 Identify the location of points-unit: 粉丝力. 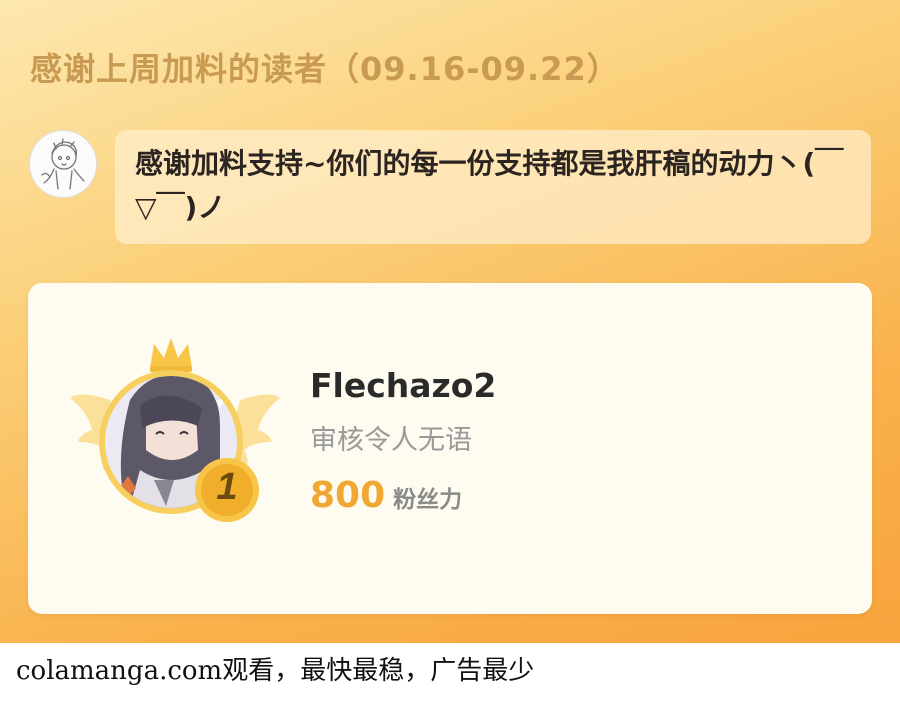
(428, 500).